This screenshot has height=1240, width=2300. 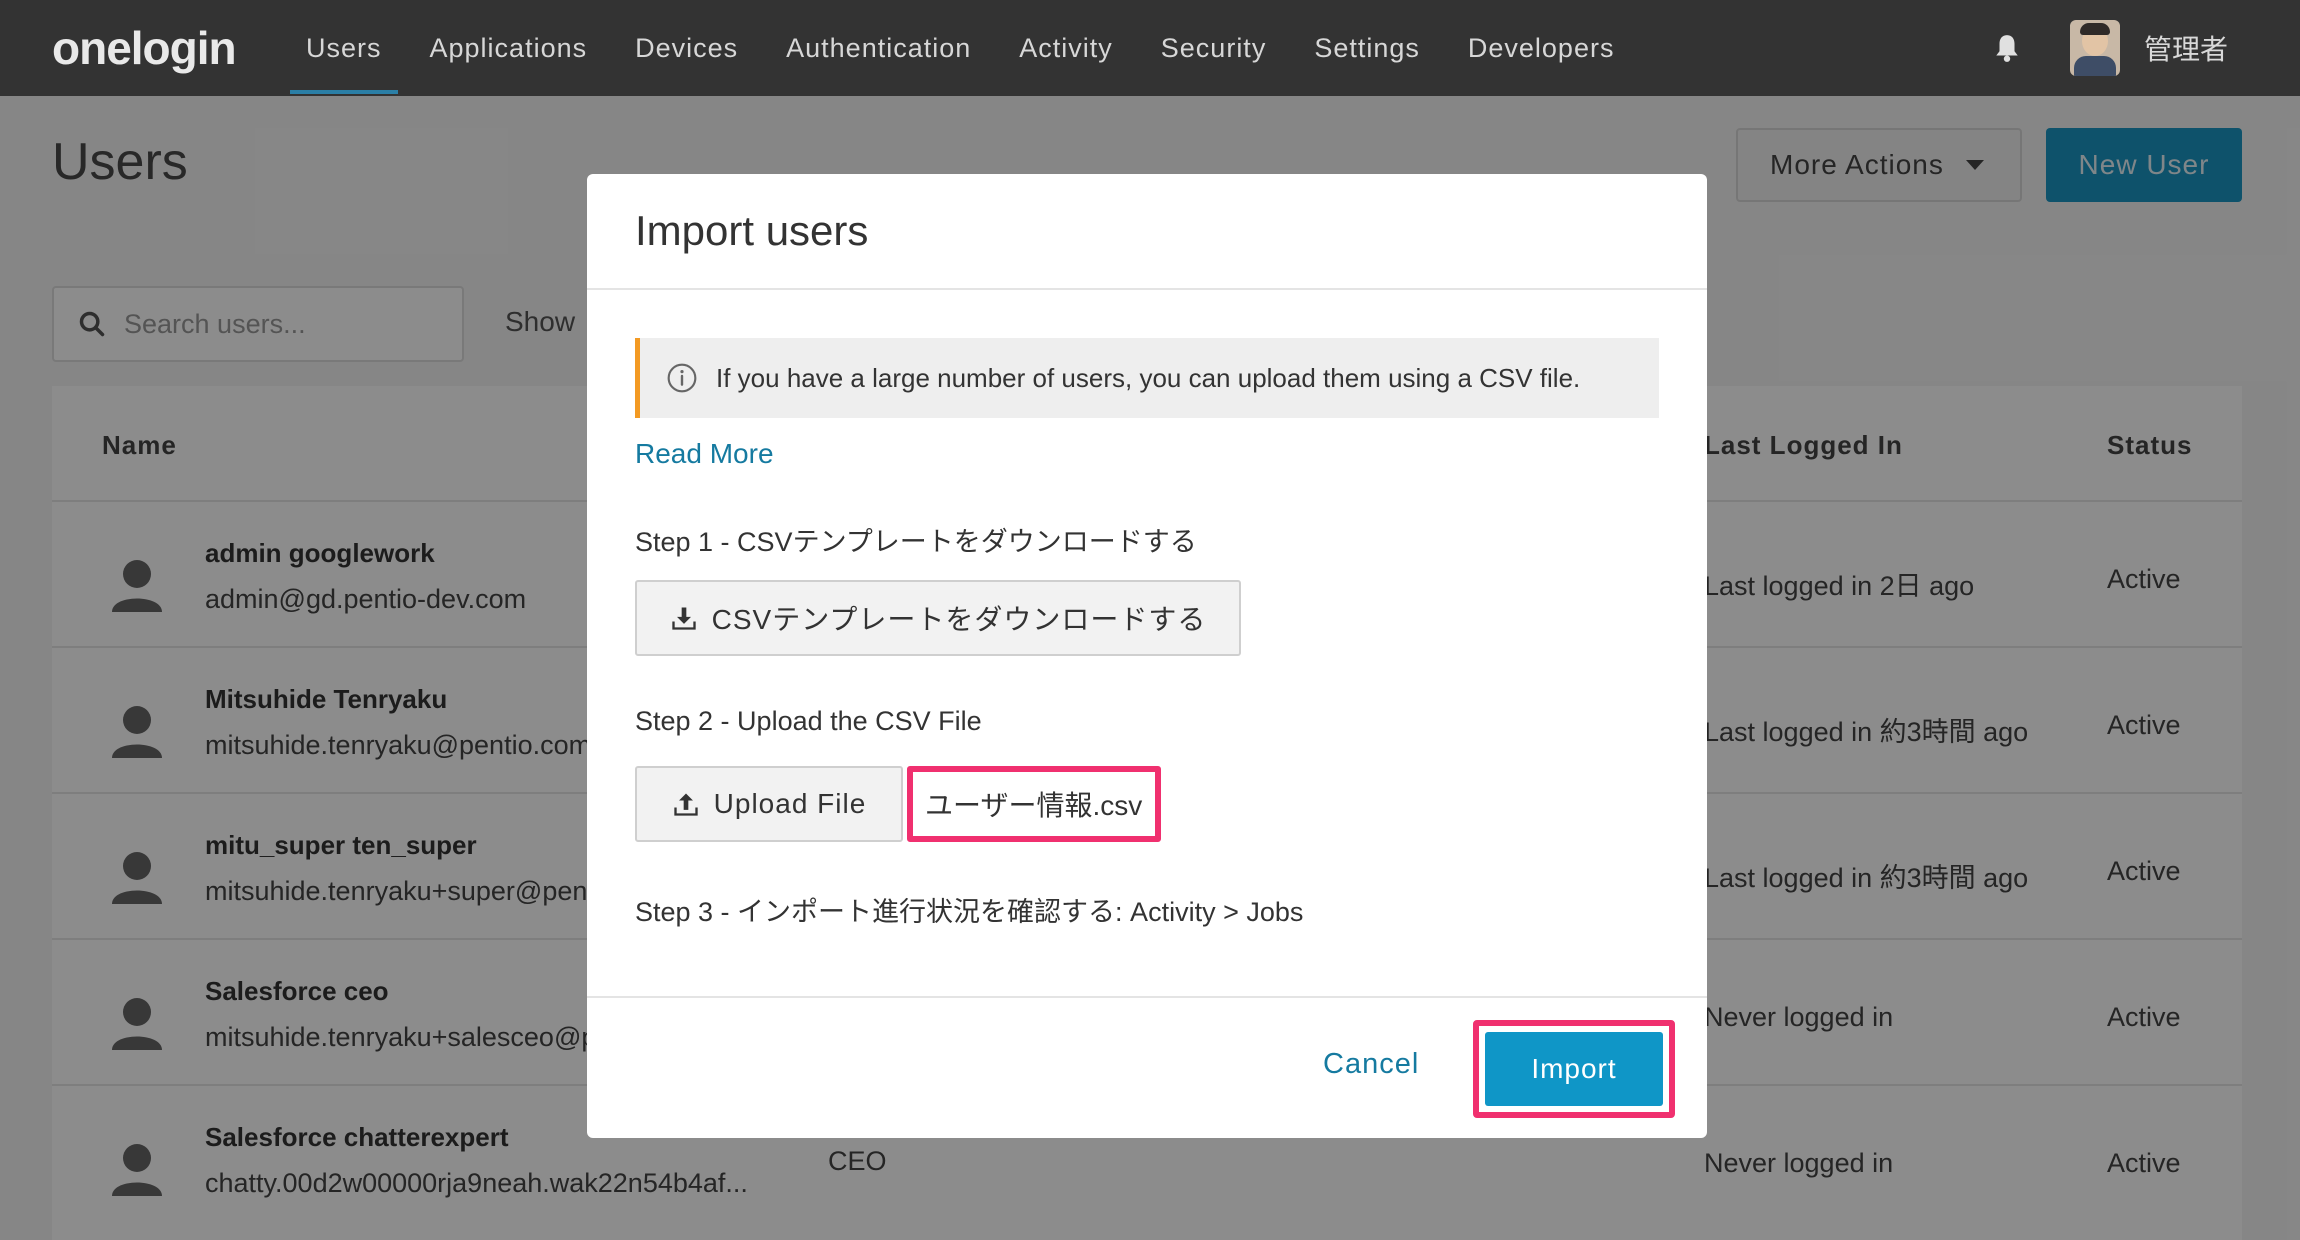 I want to click on nav-item-users: Users, so click(x=344, y=48).